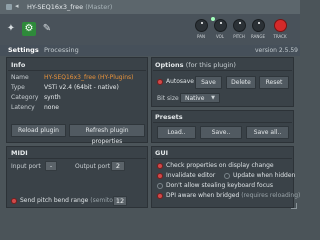 This screenshot has height=240, width=320. Describe the element at coordinates (168, 98) in the screenshot. I see `bit-size-label: Bit size` at that location.